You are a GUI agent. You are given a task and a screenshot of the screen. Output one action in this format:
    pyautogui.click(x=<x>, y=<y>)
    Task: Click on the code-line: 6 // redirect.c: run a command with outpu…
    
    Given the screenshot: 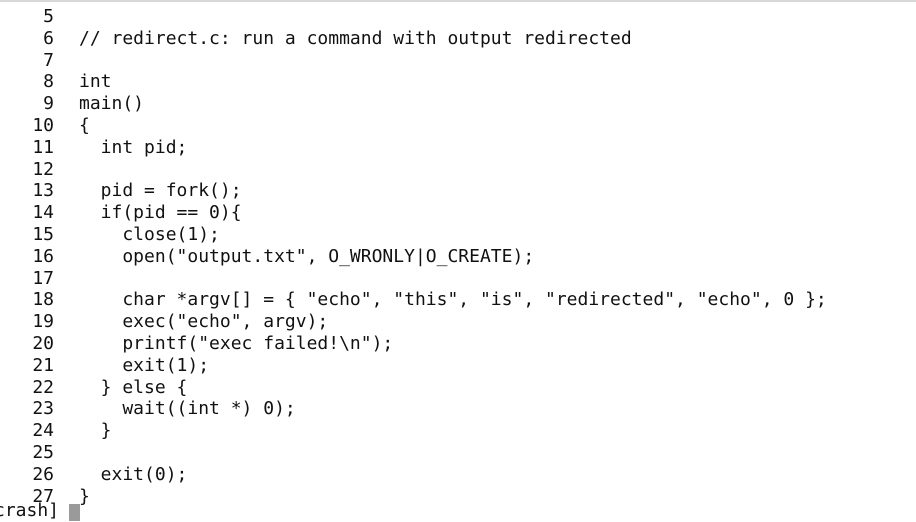 What is the action you would take?
    pyautogui.click(x=458, y=39)
    